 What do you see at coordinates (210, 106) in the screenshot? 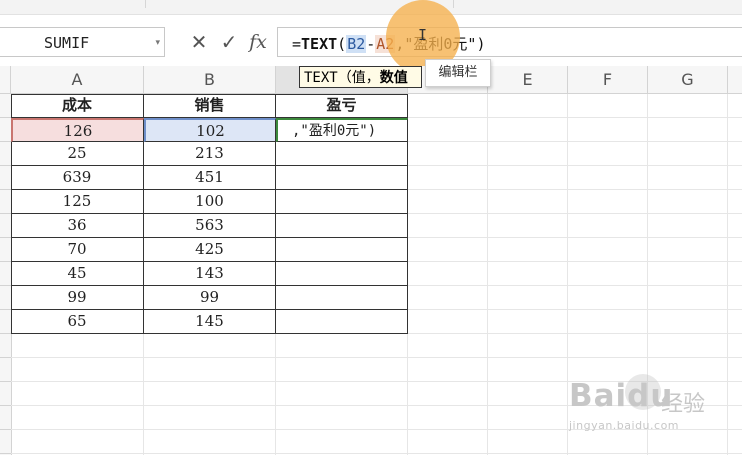
I see `header-cell: 销售` at bounding box center [210, 106].